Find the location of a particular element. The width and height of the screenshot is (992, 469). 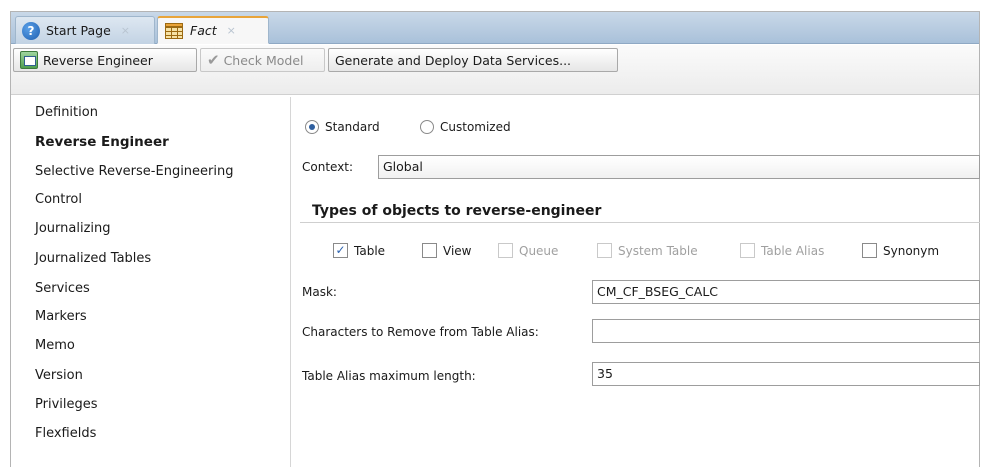

queue-label: Queue is located at coordinates (539, 250).